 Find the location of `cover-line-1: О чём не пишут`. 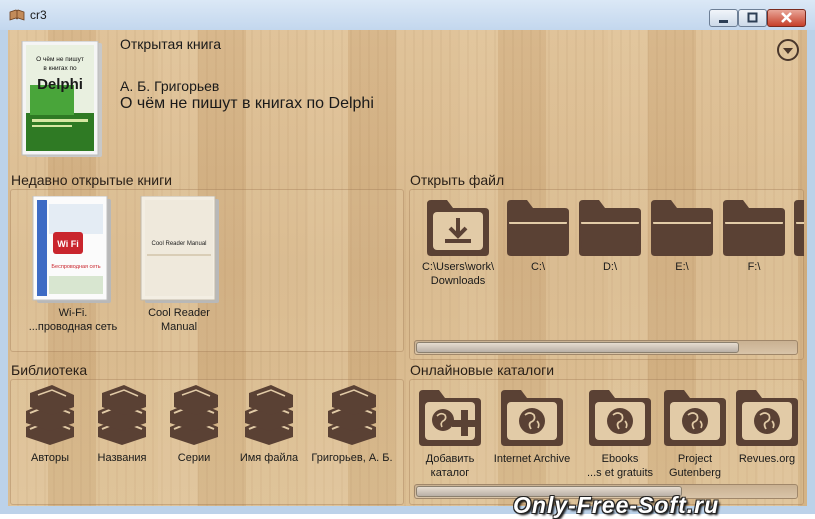

cover-line-1: О чём не пишут is located at coordinates (60, 59).